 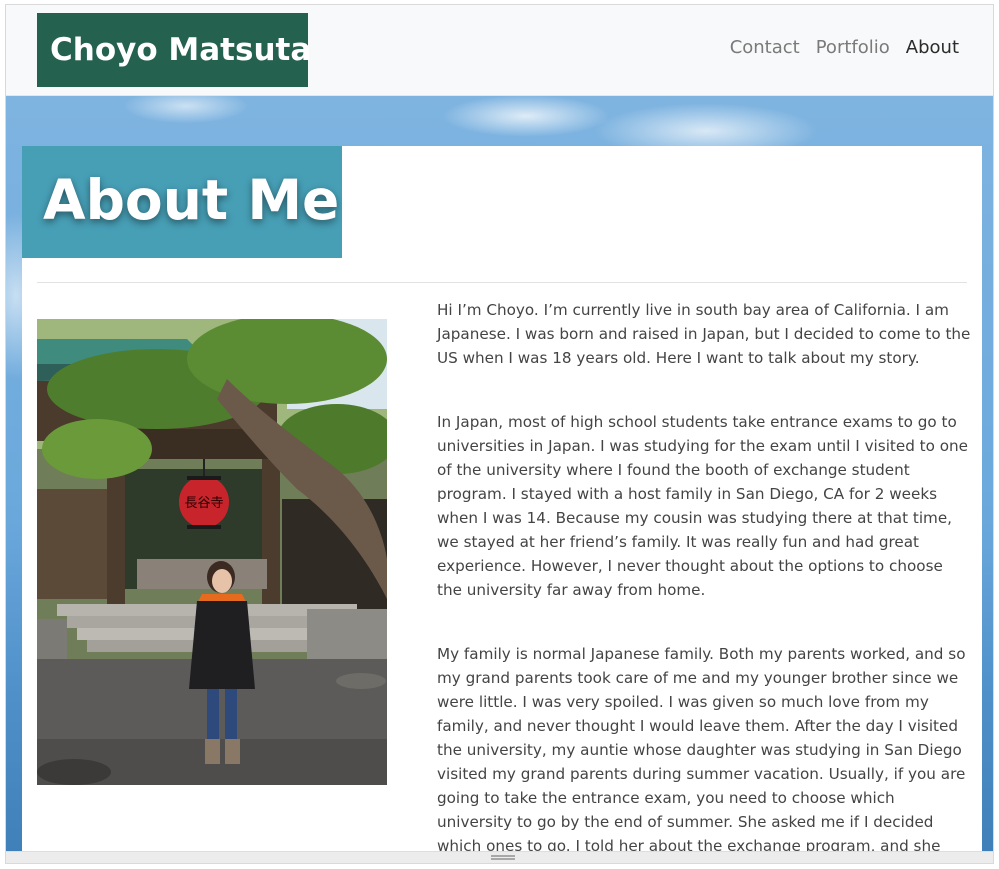 I want to click on nav-link-portfolio: Portfolio, so click(x=853, y=47).